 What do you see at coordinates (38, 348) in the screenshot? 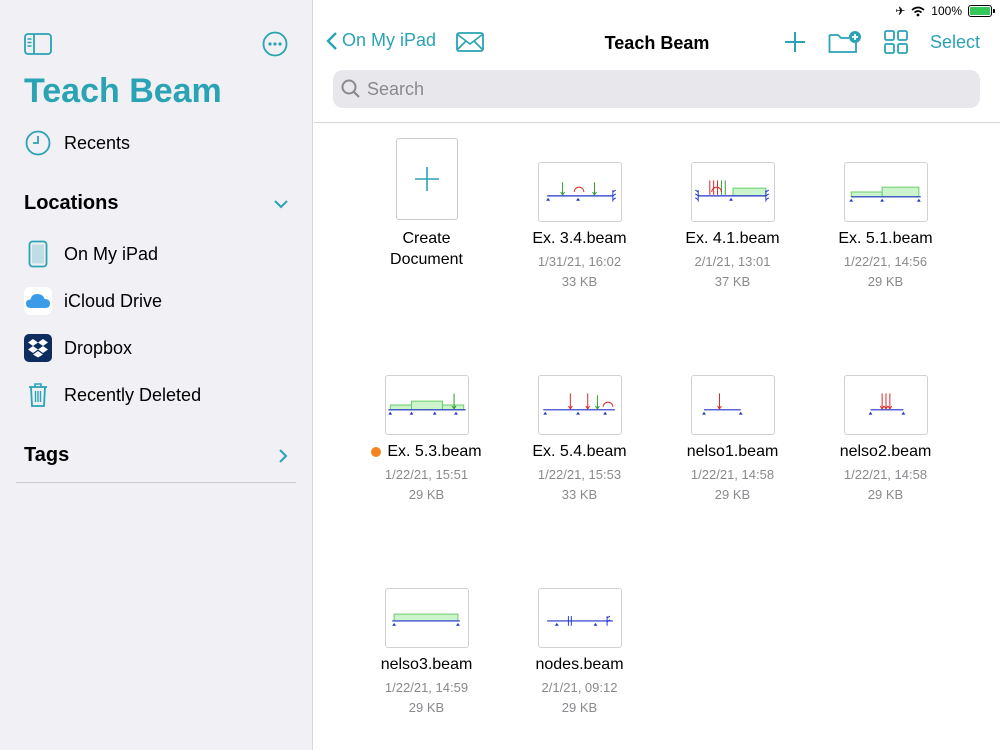
I see `dropbox-icon` at bounding box center [38, 348].